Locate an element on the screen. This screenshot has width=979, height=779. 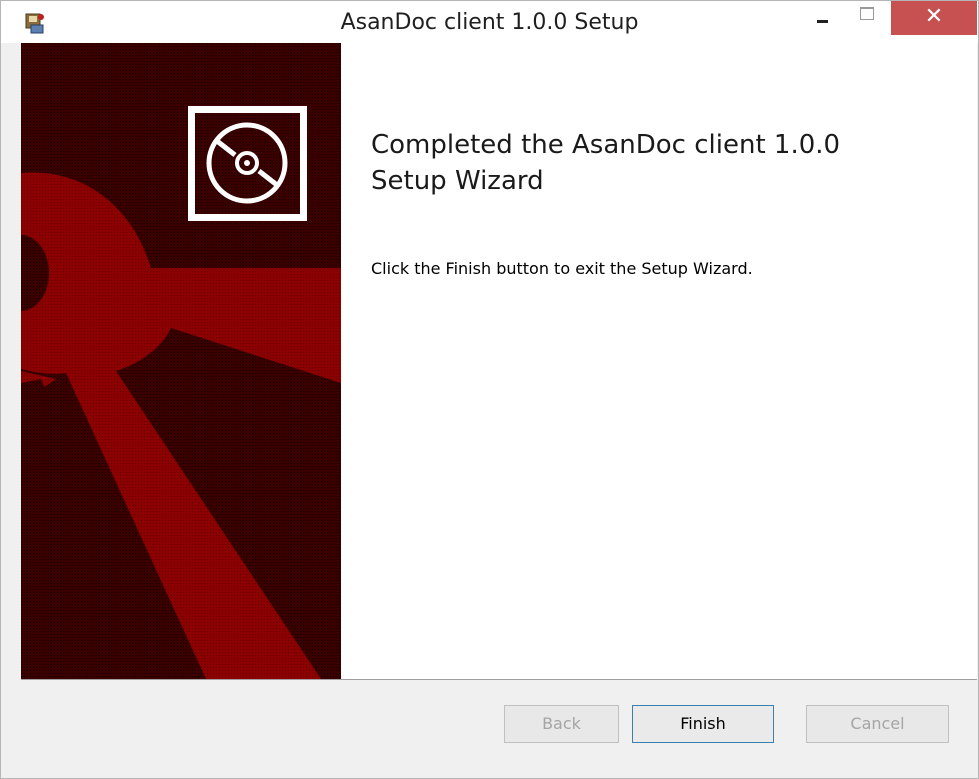
footer-divider is located at coordinates (499, 679).